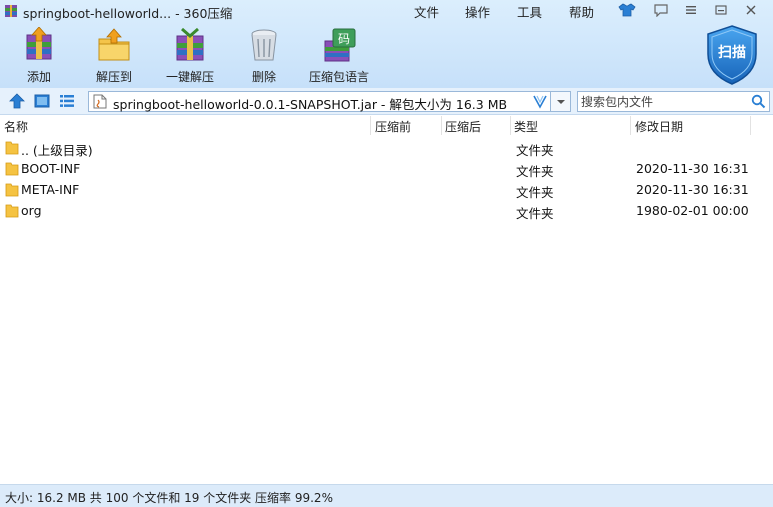 This screenshot has height=507, width=773. Describe the element at coordinates (344, 39) in the screenshot. I see `language-badge-glyph: 码` at that location.